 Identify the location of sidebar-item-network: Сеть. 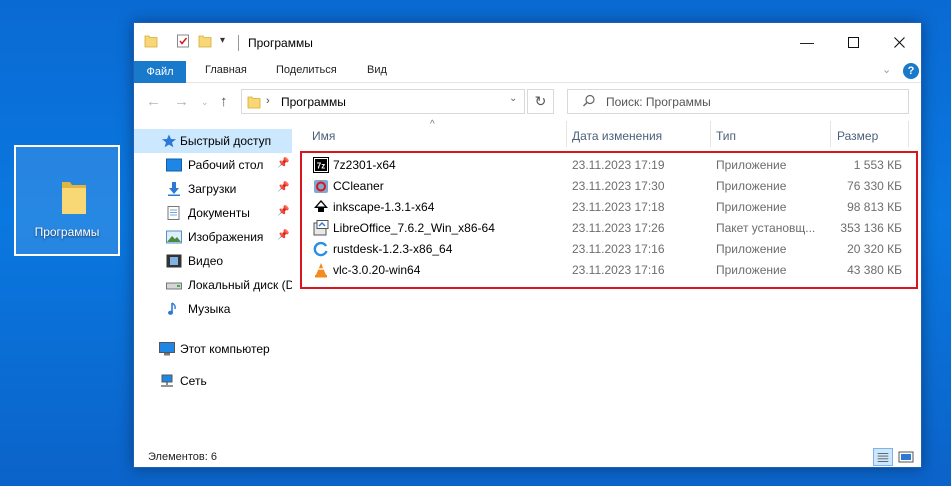
(213, 381).